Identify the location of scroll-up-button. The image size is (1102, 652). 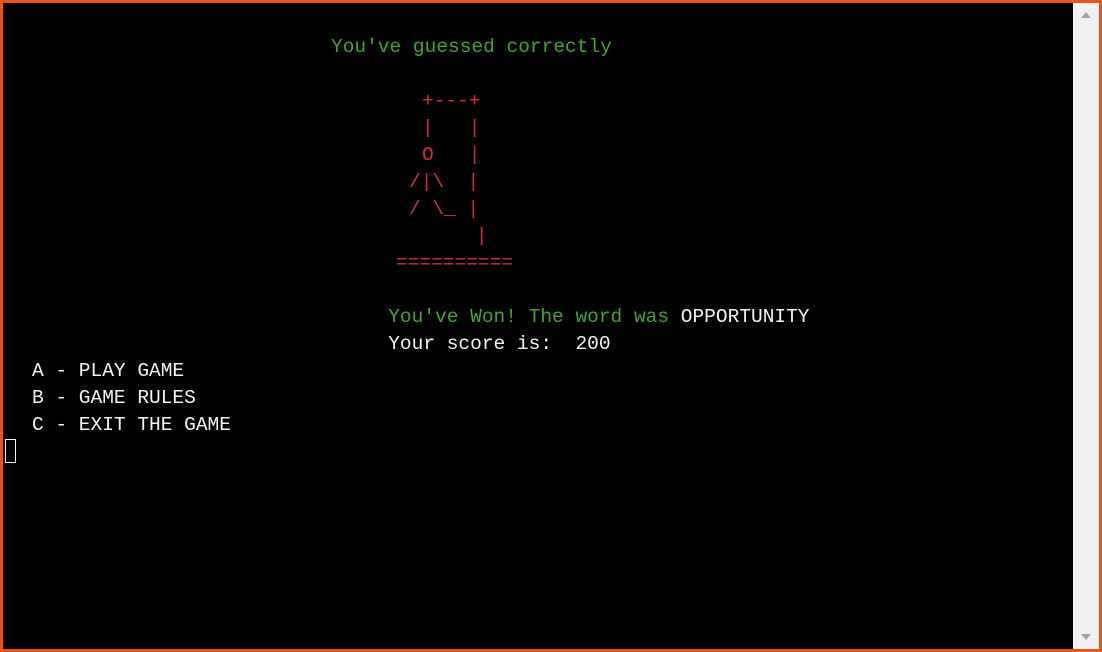
(1086, 15).